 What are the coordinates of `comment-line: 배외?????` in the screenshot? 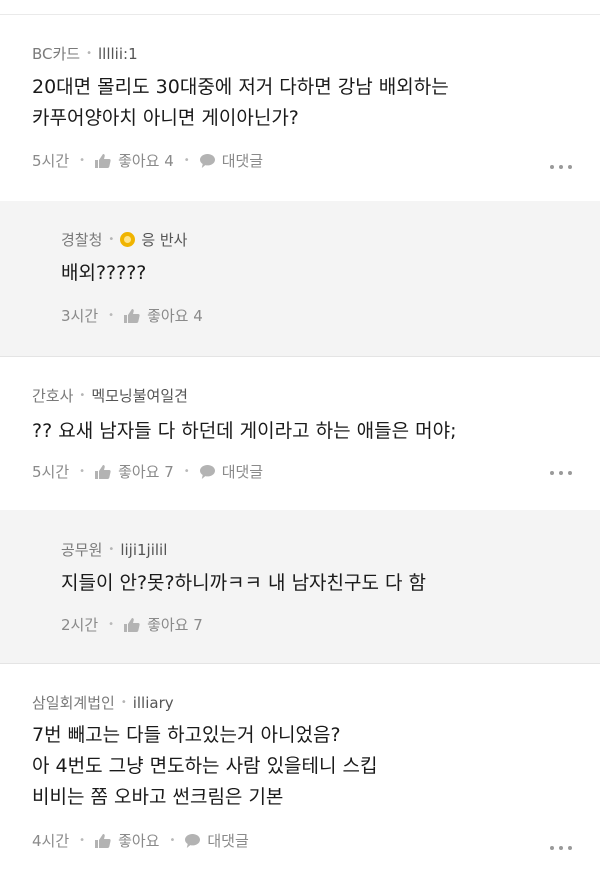 It's located at (104, 273).